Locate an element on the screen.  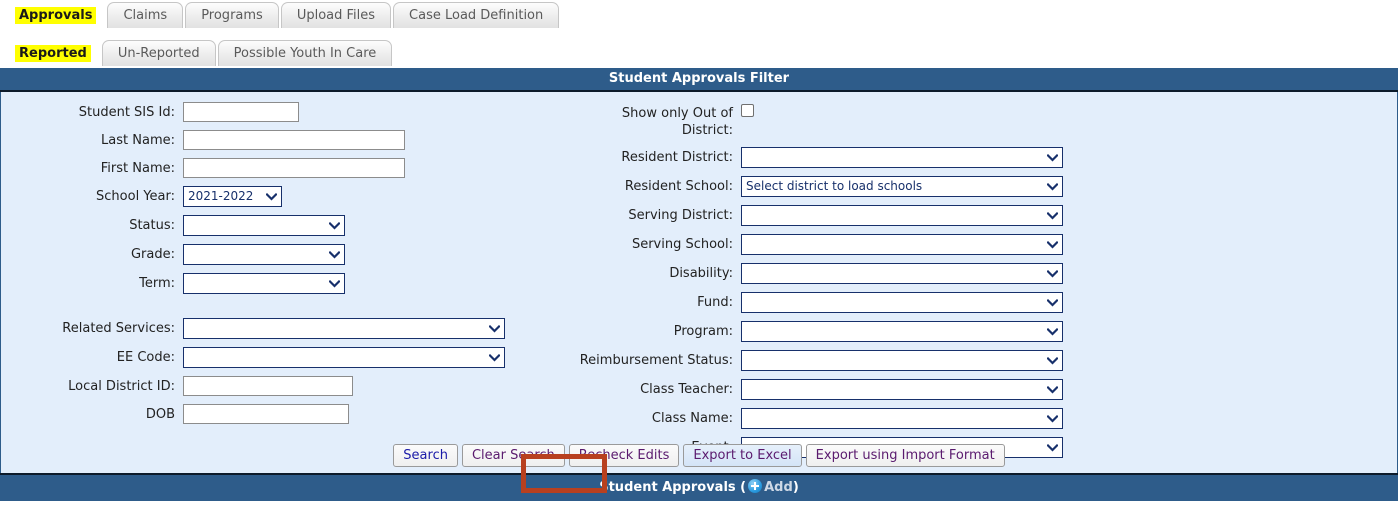
tab-approvals-label: Approvals is located at coordinates (56, 15).